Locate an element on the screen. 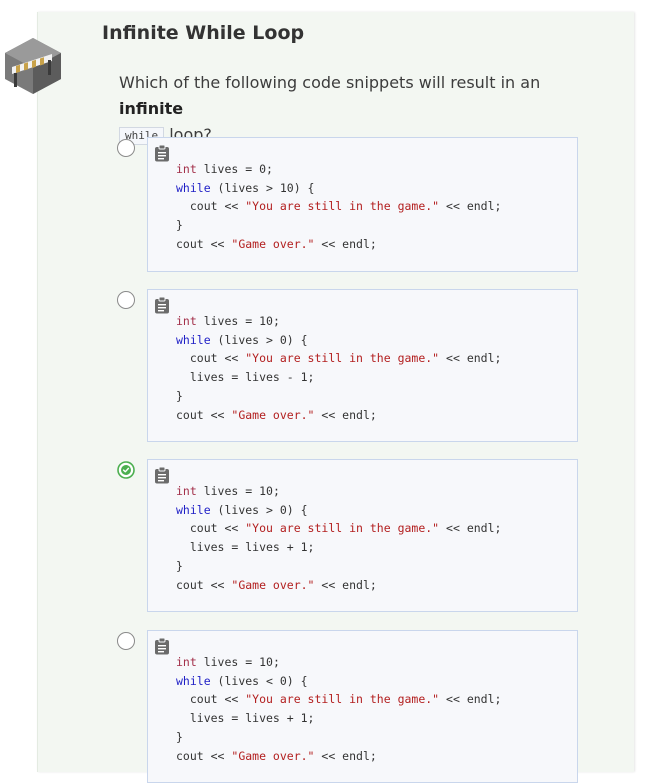  page-title: Infinite While Loop is located at coordinates (203, 33).